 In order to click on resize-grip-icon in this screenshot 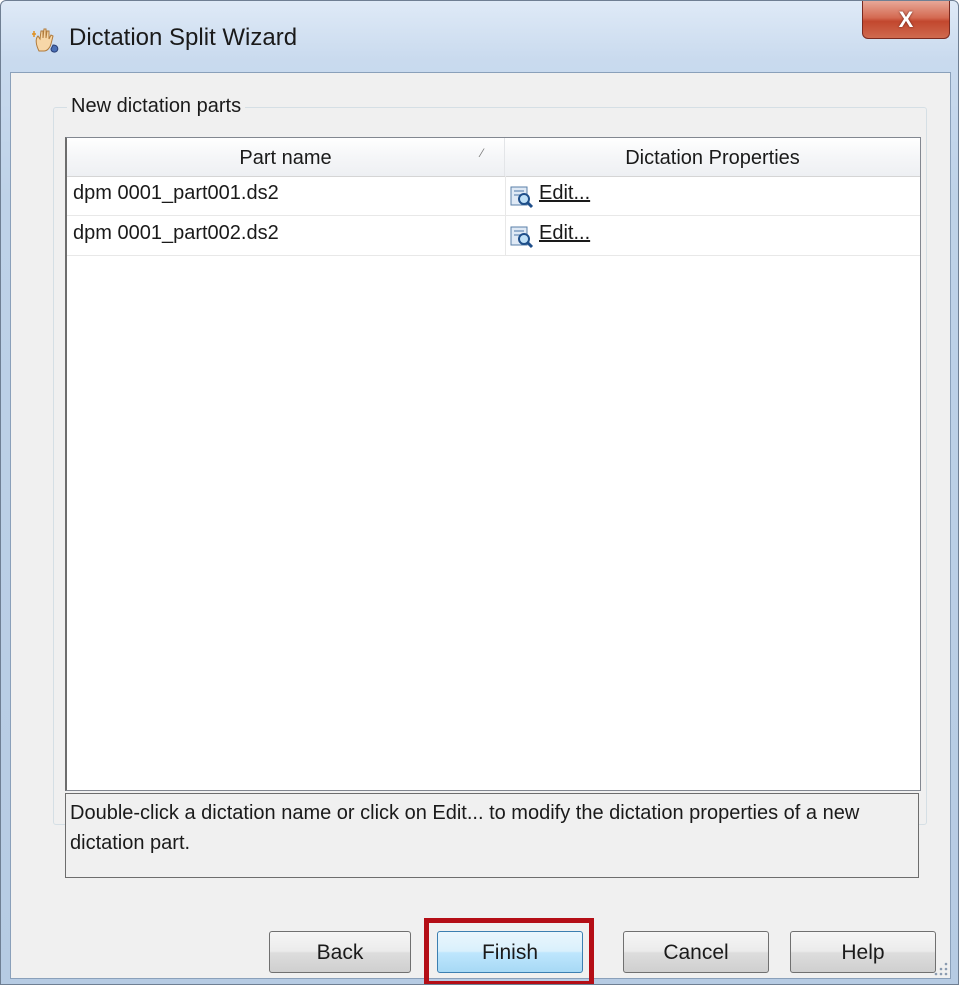, I will do `click(940, 968)`.